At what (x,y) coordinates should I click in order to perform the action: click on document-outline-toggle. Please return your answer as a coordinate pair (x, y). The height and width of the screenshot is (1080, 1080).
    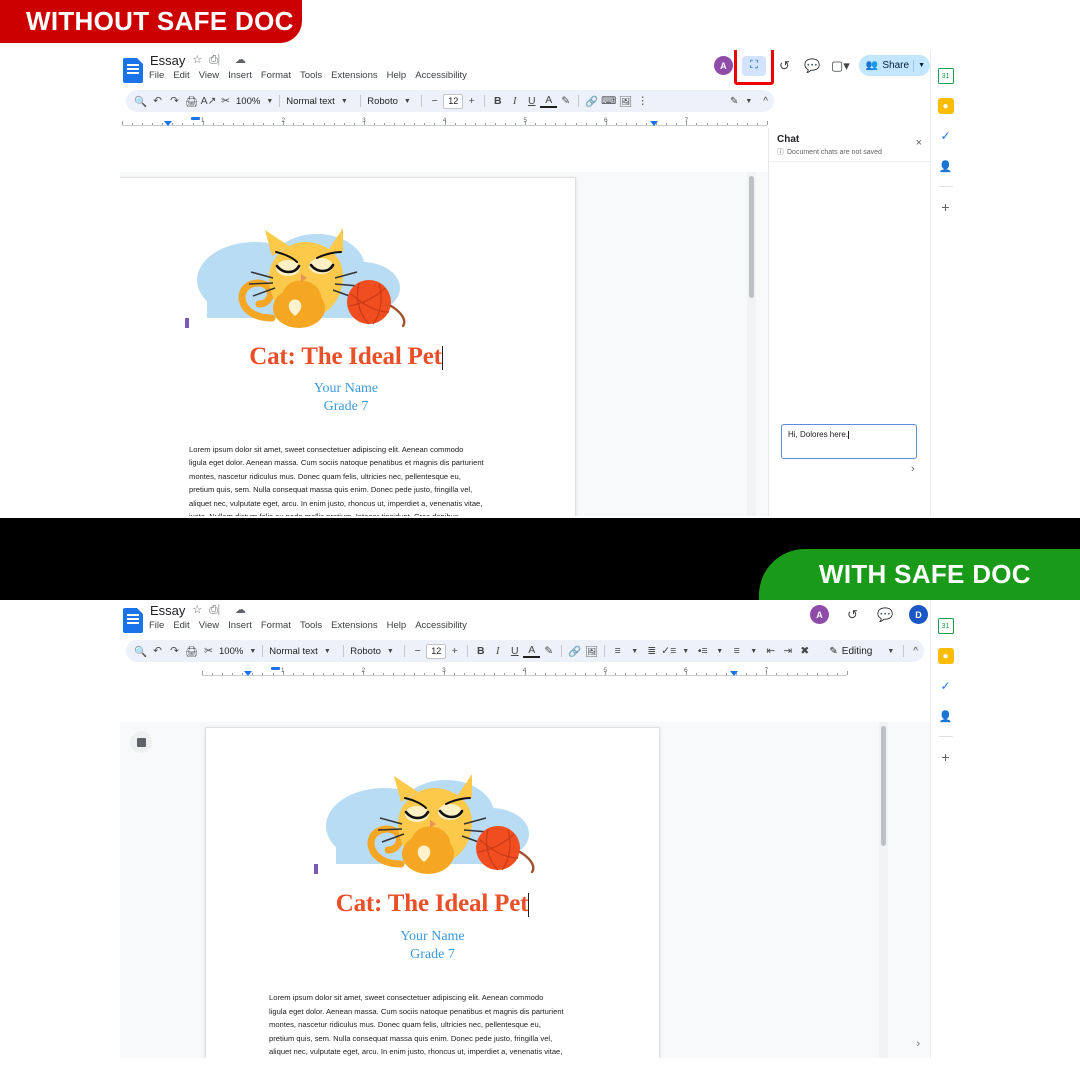
    Looking at the image, I should click on (141, 742).